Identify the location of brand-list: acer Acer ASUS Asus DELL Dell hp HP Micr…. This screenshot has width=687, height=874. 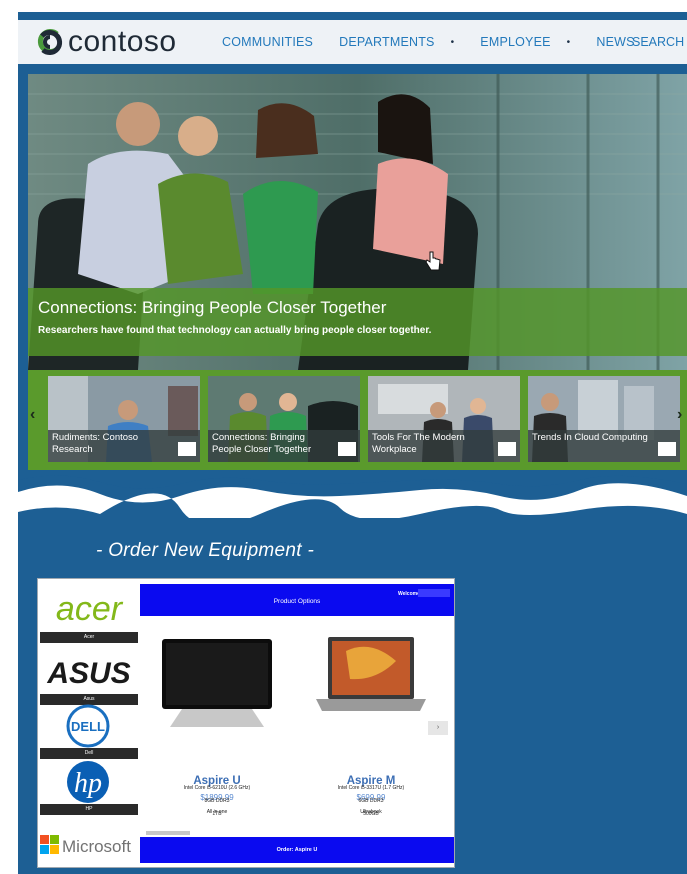
(89, 723).